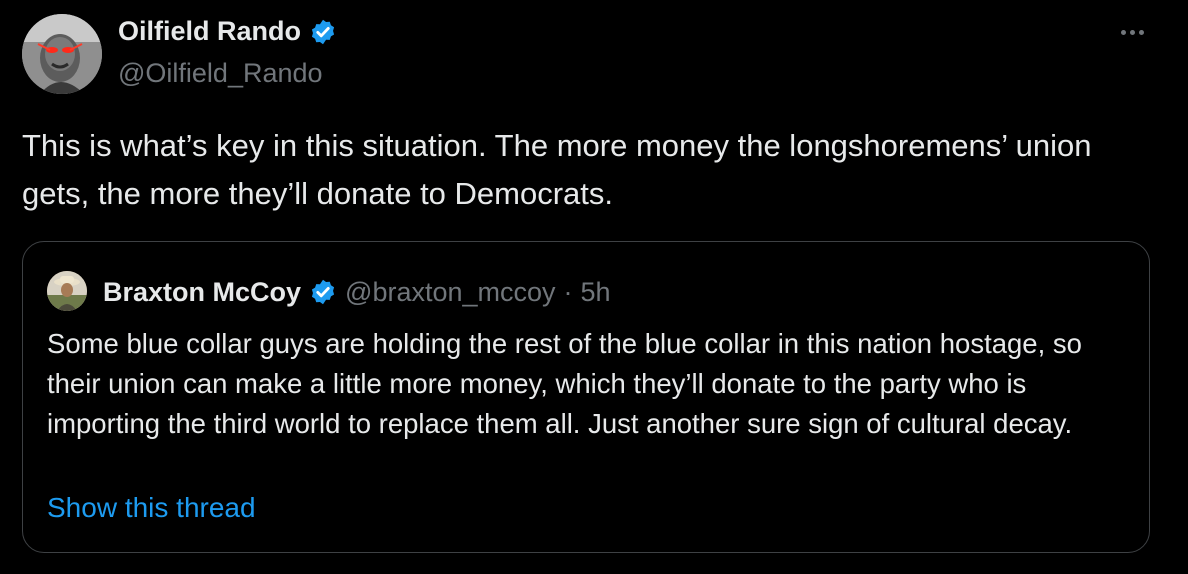 The width and height of the screenshot is (1188, 574). I want to click on author-avatar, so click(62, 54).